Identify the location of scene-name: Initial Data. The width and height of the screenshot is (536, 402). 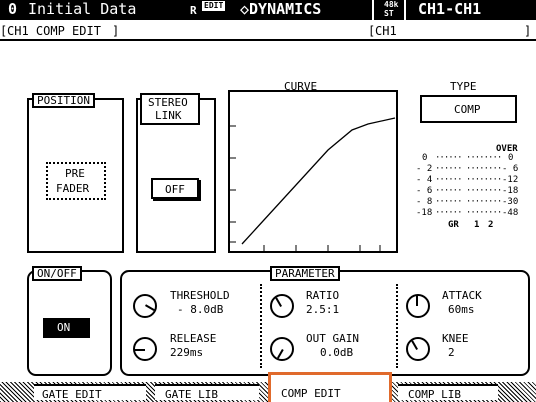
(82, 9).